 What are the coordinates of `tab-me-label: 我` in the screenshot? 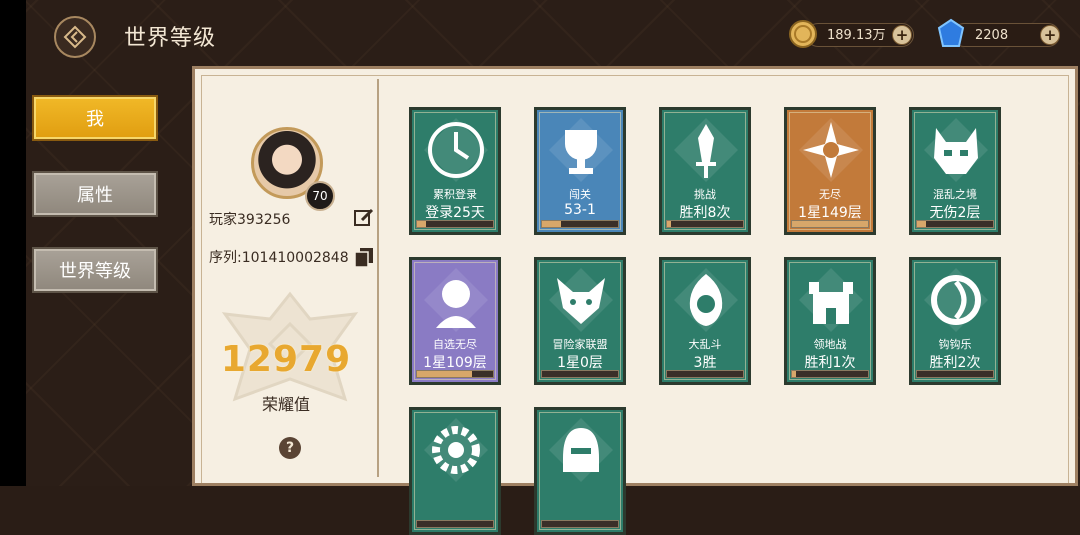 It's located at (95, 119).